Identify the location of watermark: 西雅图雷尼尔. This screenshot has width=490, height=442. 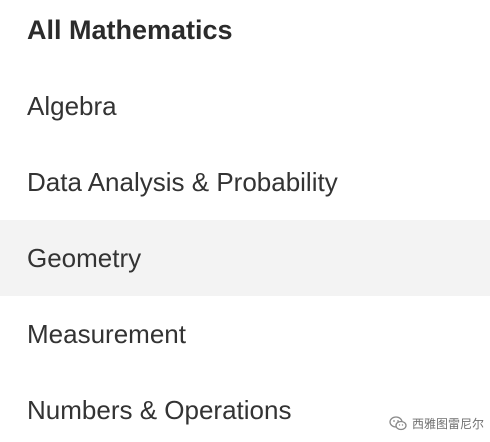
(436, 423).